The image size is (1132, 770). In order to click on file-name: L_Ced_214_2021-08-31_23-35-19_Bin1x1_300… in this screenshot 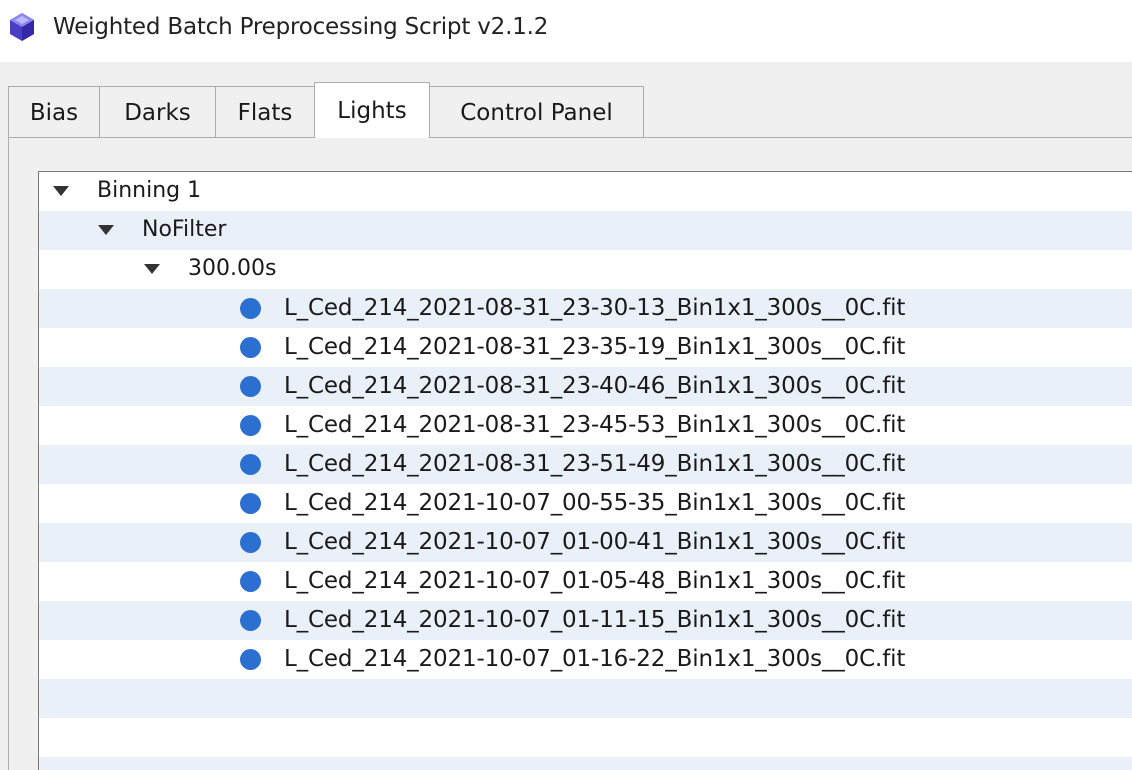, I will do `click(595, 347)`.